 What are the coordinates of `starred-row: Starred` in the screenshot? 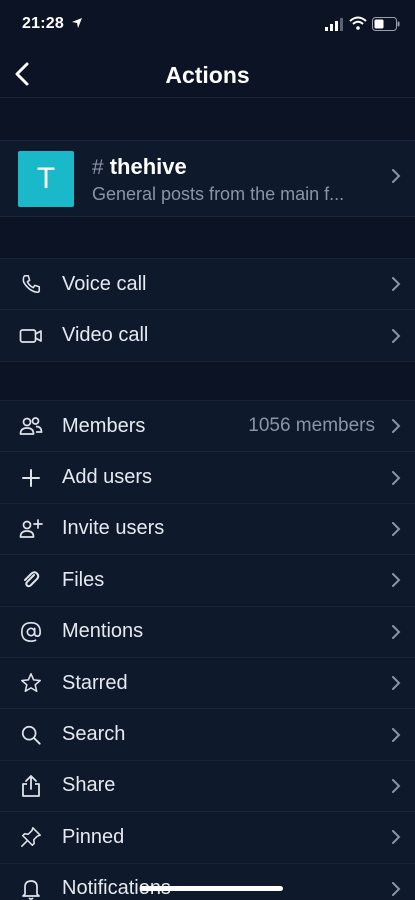 It's located at (207, 684).